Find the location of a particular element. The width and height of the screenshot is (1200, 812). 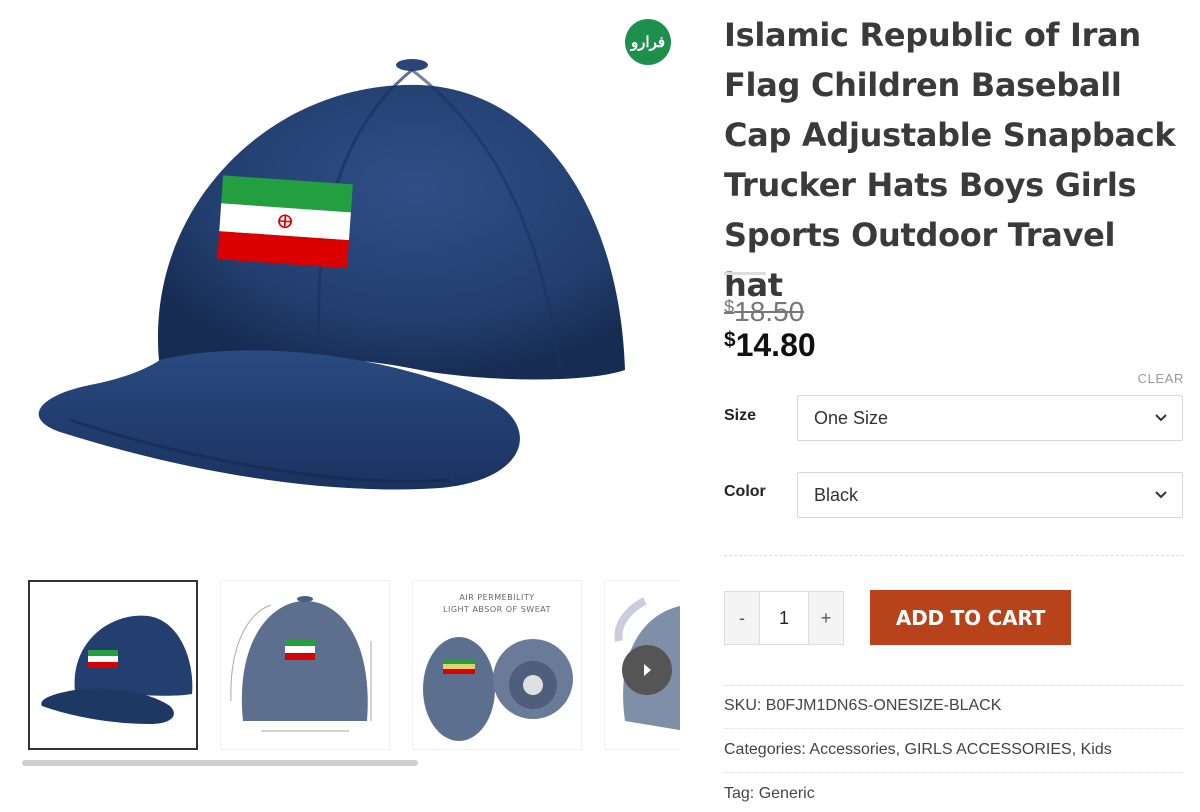

chevron-right-icon is located at coordinates (647, 670).